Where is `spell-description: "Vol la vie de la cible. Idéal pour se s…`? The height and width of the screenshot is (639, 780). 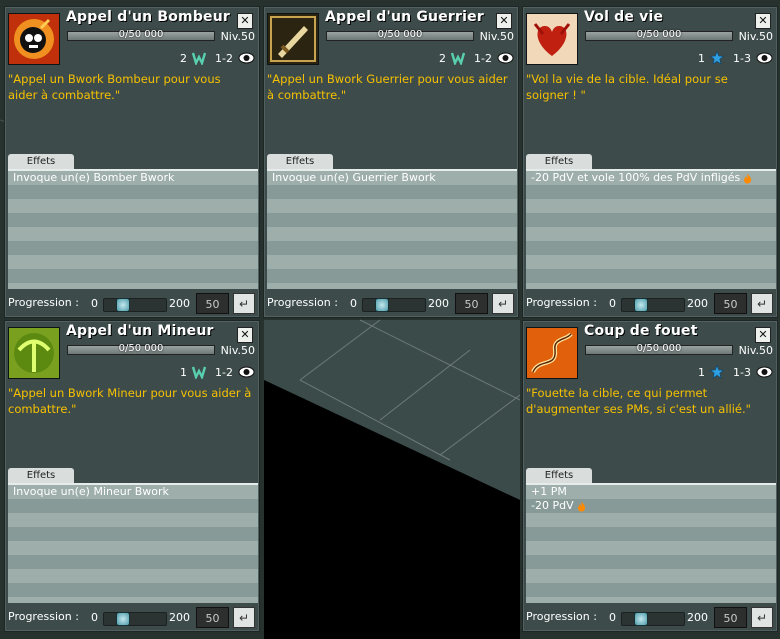
spell-description: "Vol la vie de la cible. Idéal pour se s… is located at coordinates (627, 87).